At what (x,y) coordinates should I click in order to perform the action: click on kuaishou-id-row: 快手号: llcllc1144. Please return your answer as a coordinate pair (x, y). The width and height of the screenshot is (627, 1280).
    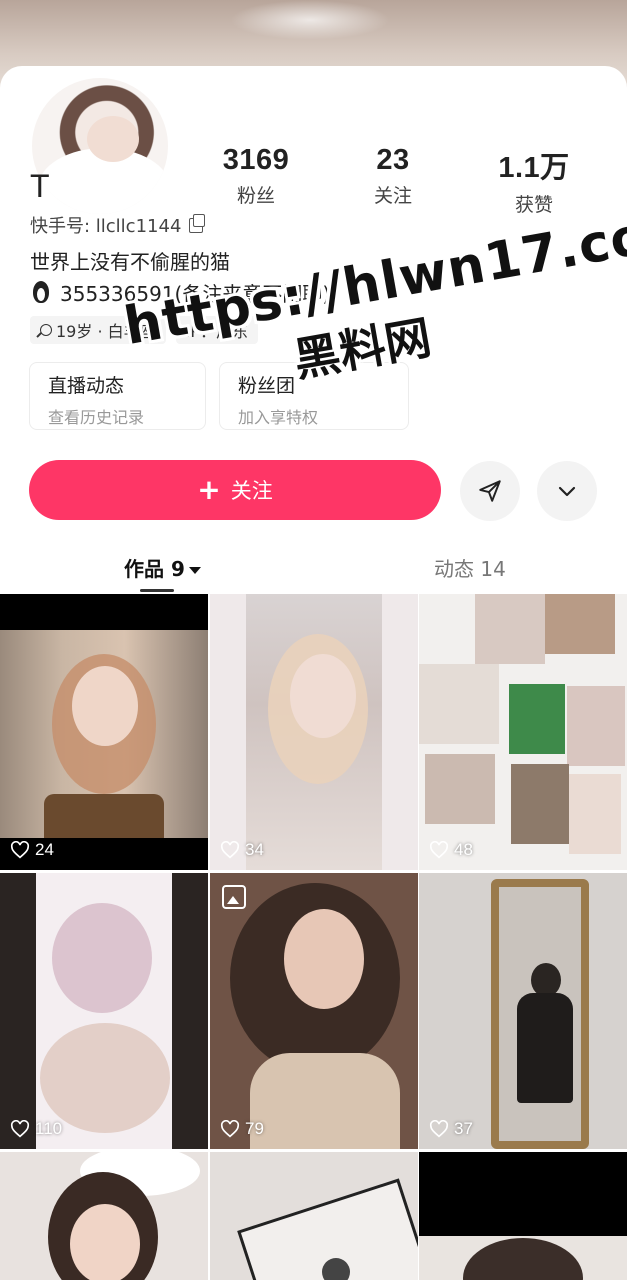
    Looking at the image, I should click on (118, 225).